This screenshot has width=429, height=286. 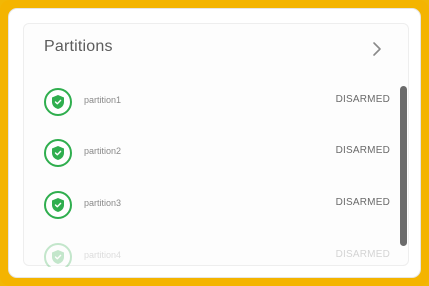 What do you see at coordinates (103, 151) in the screenshot?
I see `partition-name: partition2` at bounding box center [103, 151].